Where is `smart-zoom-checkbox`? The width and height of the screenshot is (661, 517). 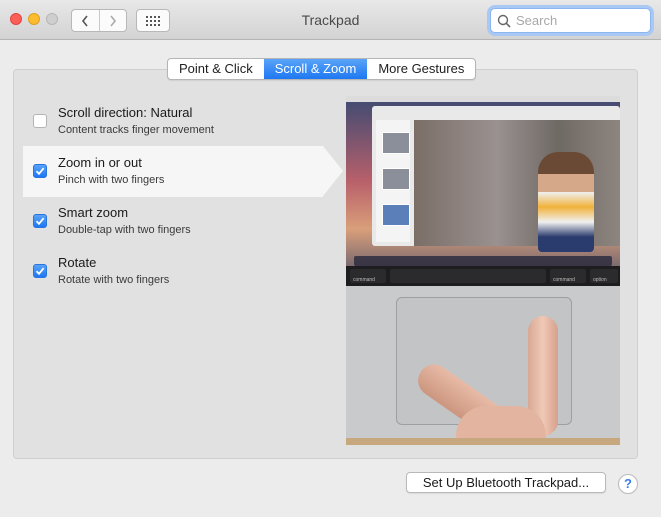
smart-zoom-checkbox is located at coordinates (40, 221).